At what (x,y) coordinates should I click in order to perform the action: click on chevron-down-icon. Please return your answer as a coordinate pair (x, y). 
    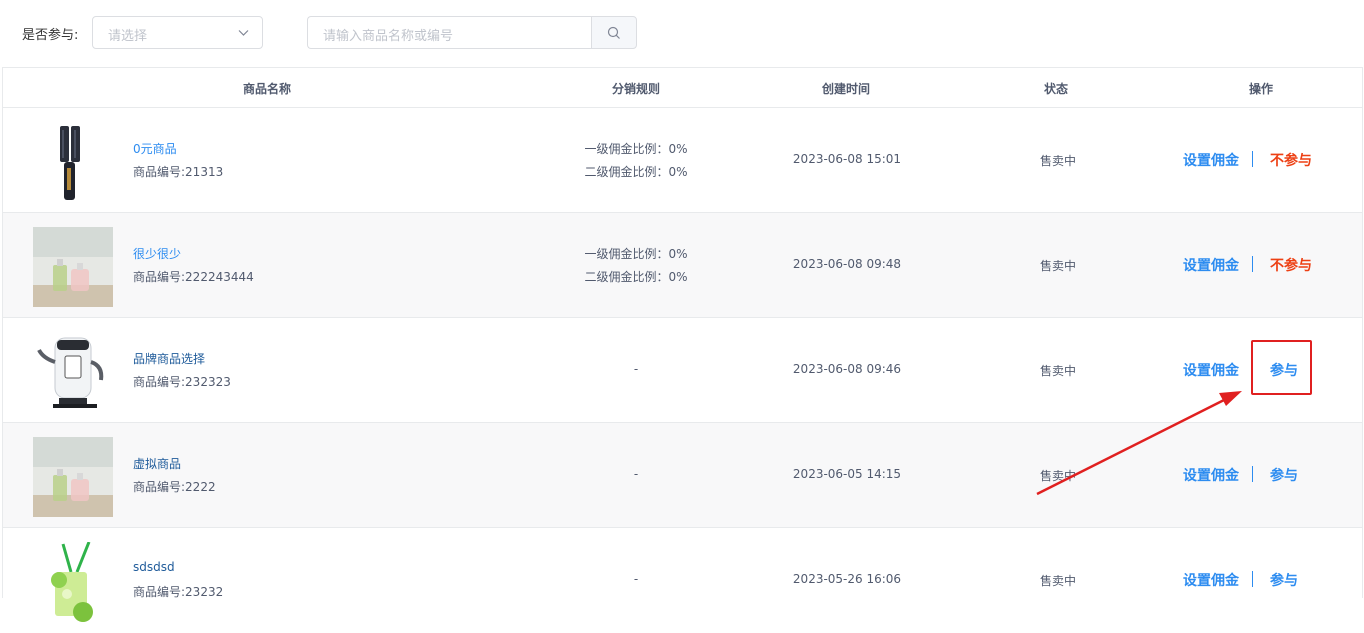
    Looking at the image, I should click on (243, 33).